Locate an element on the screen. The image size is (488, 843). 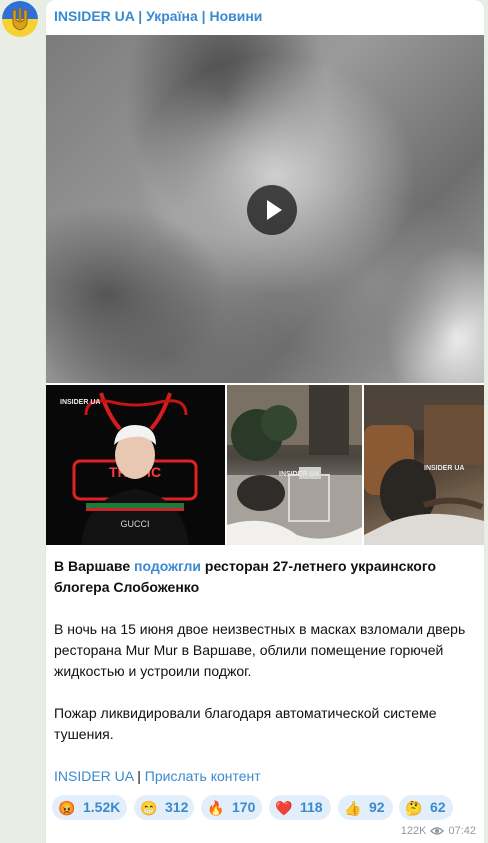
heart-icon: ❤️ is located at coordinates (284, 808).